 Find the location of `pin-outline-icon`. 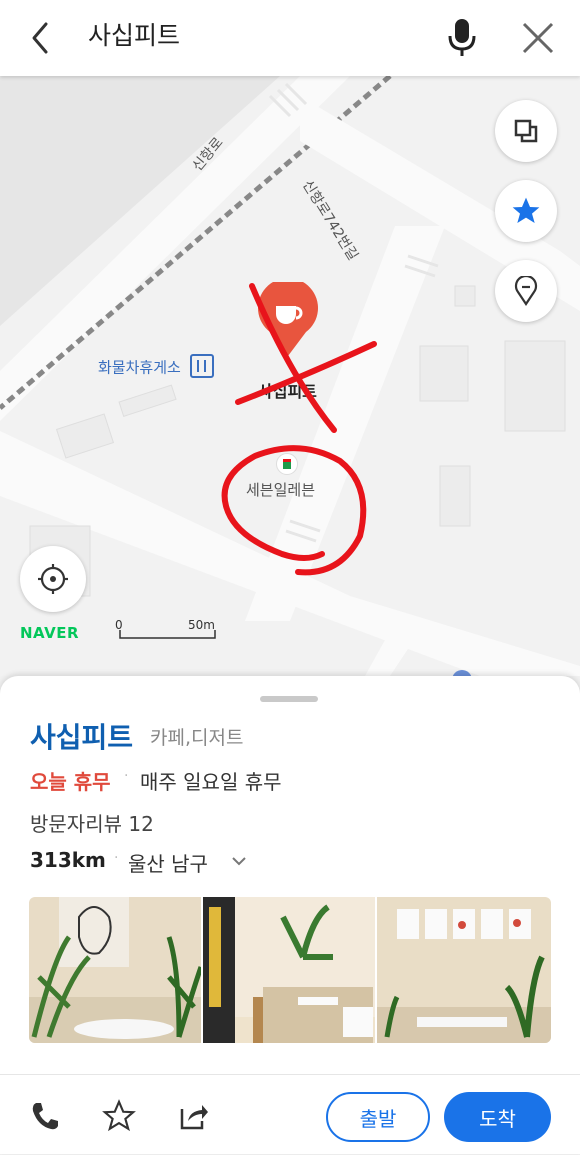

pin-outline-icon is located at coordinates (526, 291).